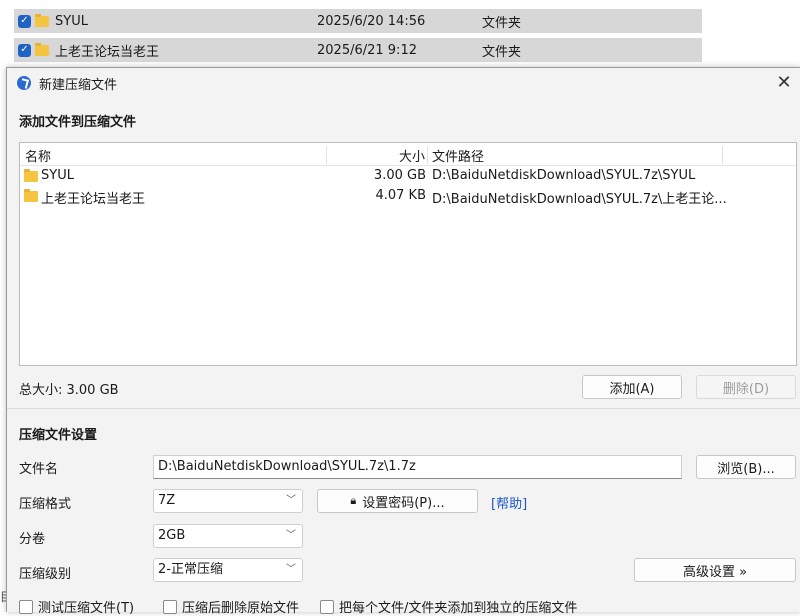 This screenshot has width=800, height=616. I want to click on filename-label: 文件名, so click(39, 469).